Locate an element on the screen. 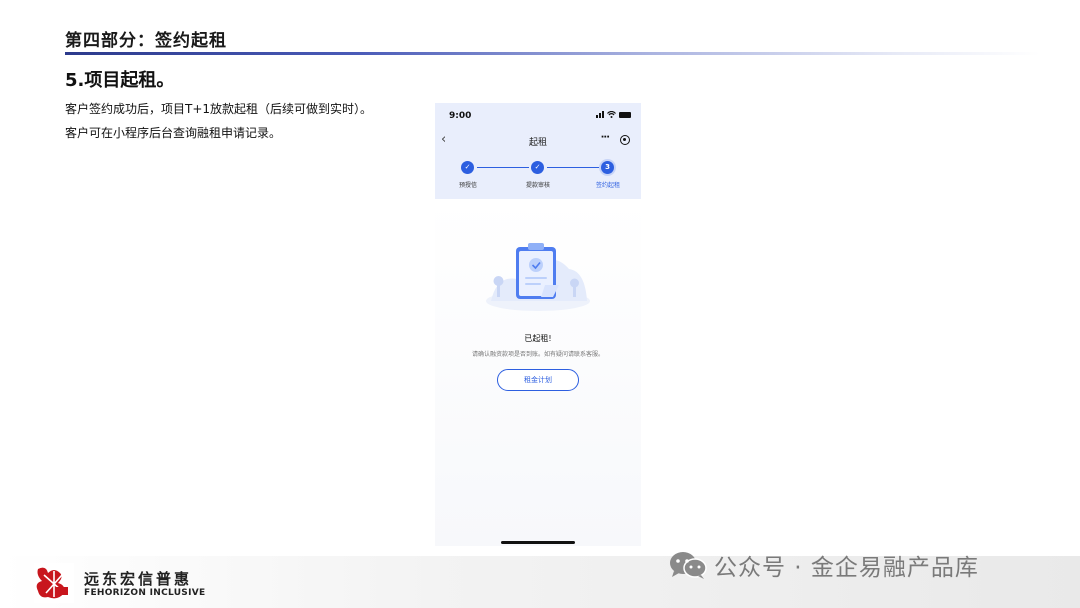 The height and width of the screenshot is (608, 1080). step-1-check-icon: ✓ is located at coordinates (467, 167).